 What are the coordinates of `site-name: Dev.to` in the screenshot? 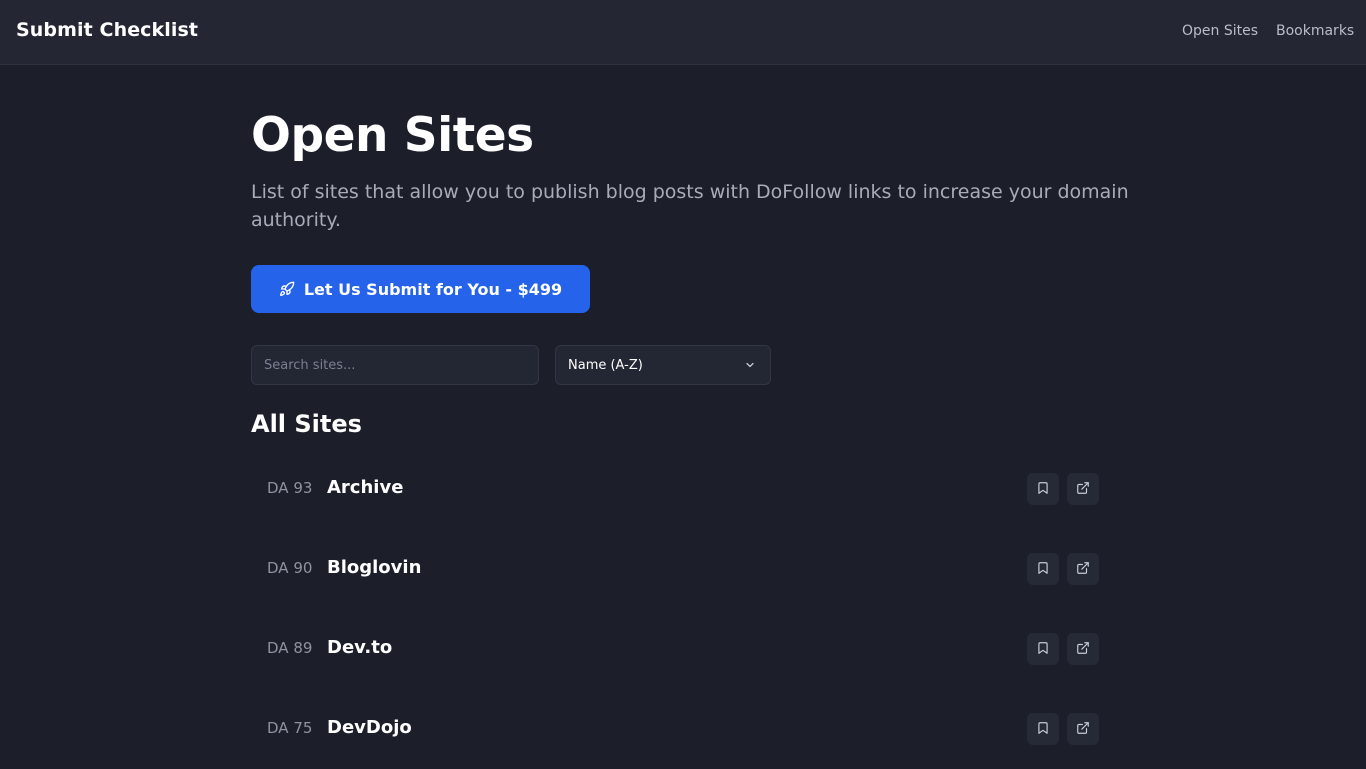 It's located at (359, 647).